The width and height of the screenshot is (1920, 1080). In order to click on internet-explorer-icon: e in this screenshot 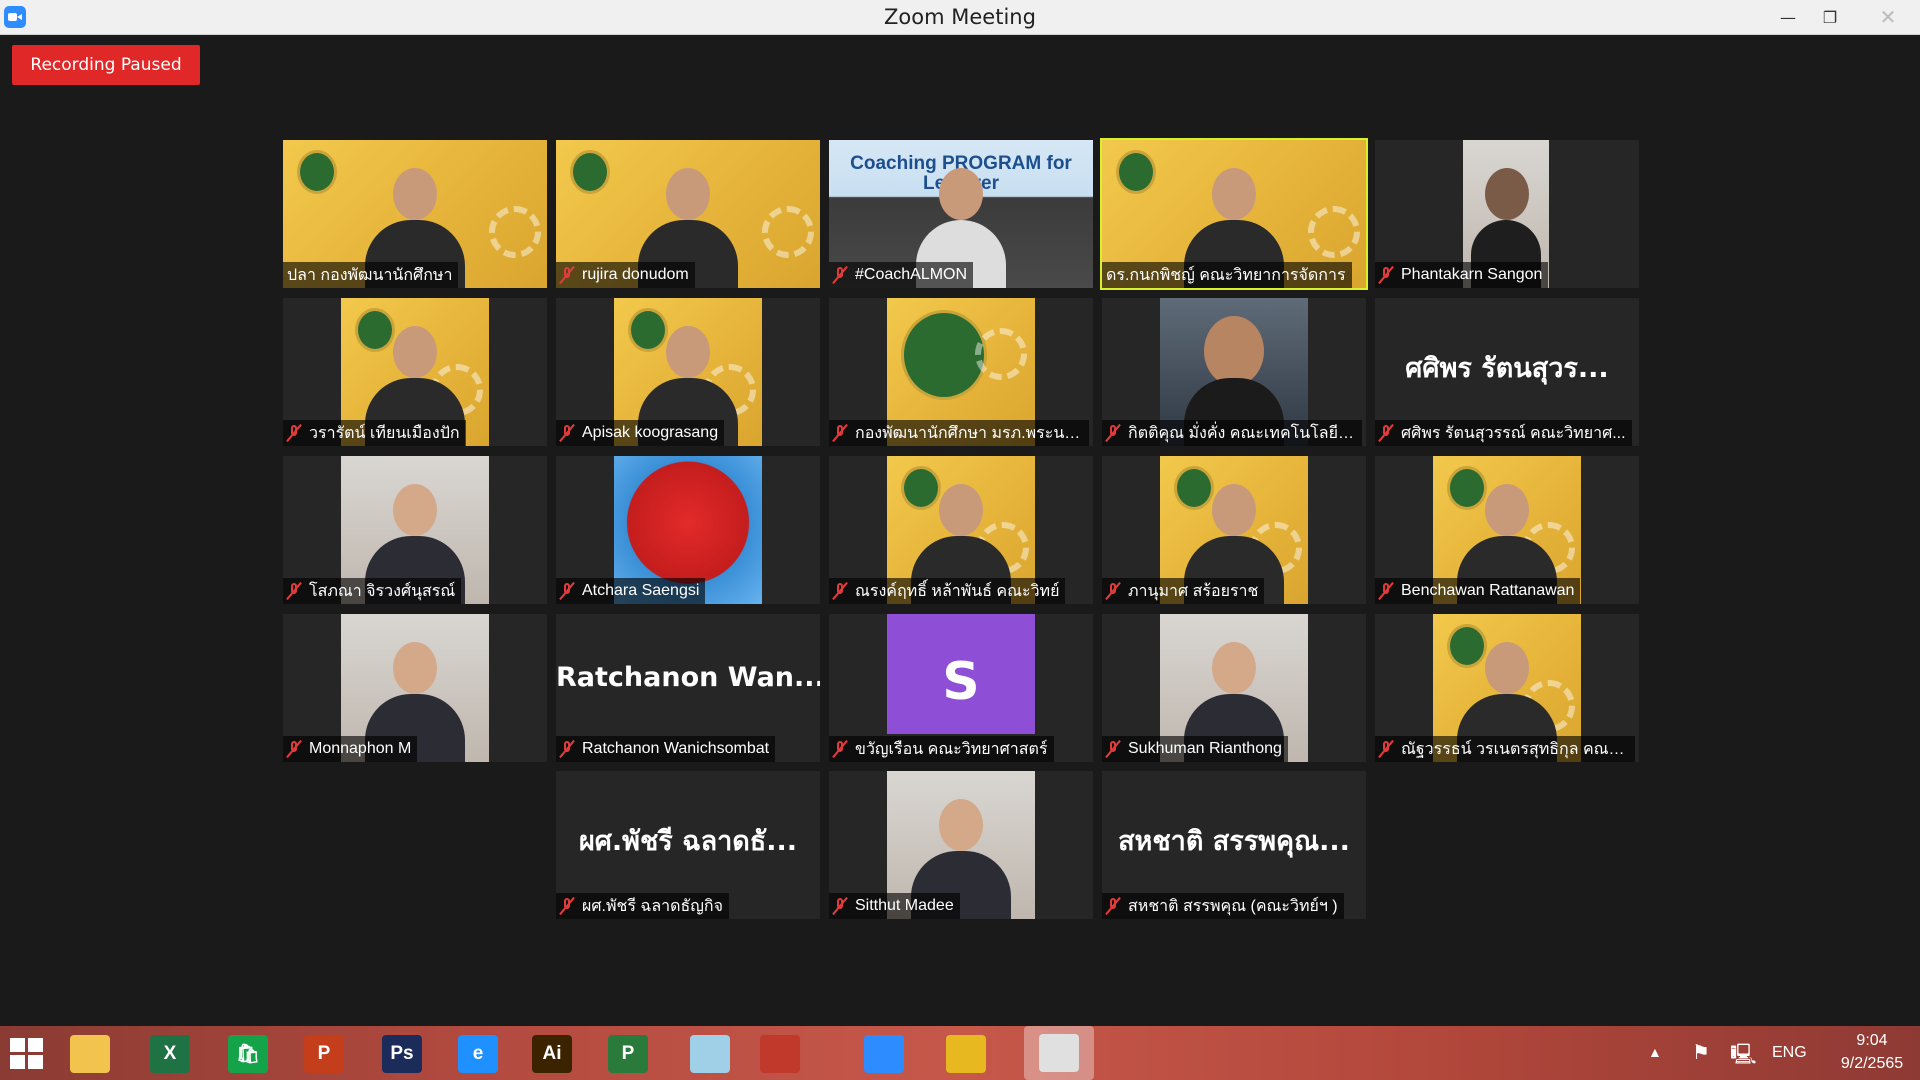, I will do `click(478, 1054)`.